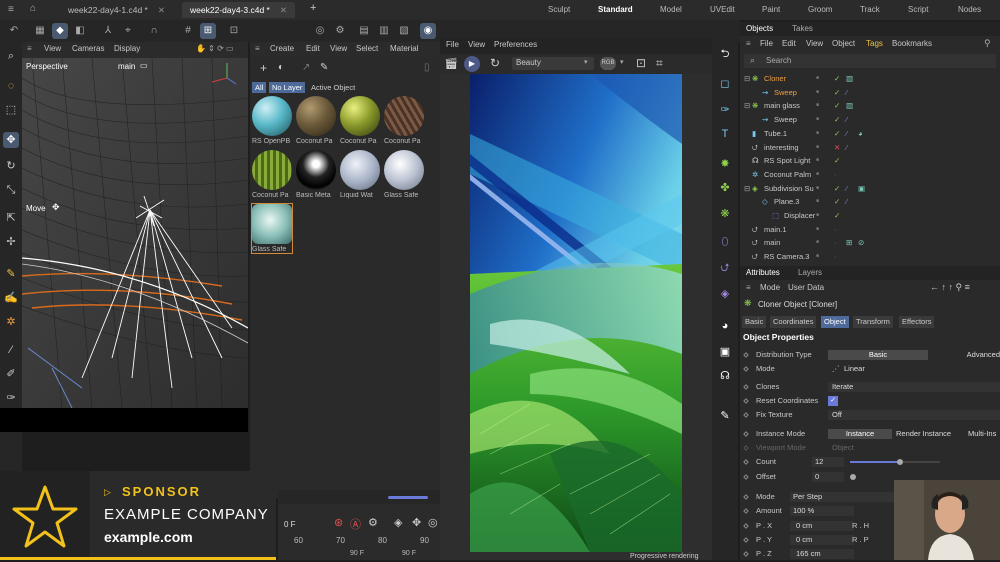 Image resolution: width=1000 pixels, height=562 pixels. I want to click on apply-icon: ↗, so click(306, 67).